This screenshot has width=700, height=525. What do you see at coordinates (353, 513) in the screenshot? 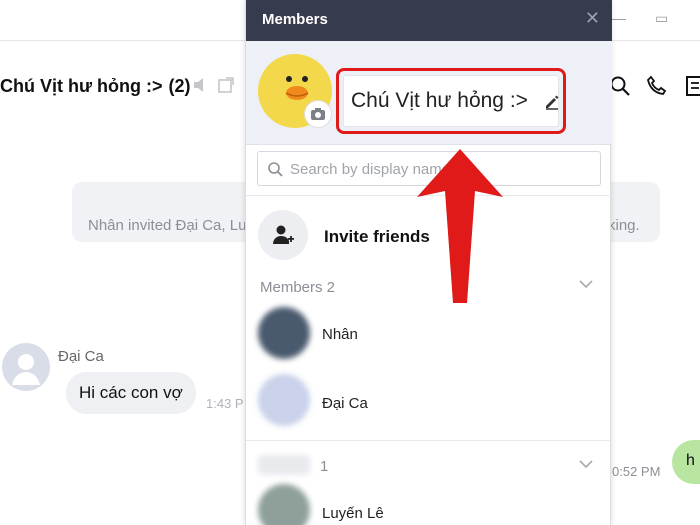
I see `member-name: Luyến Lê` at bounding box center [353, 513].